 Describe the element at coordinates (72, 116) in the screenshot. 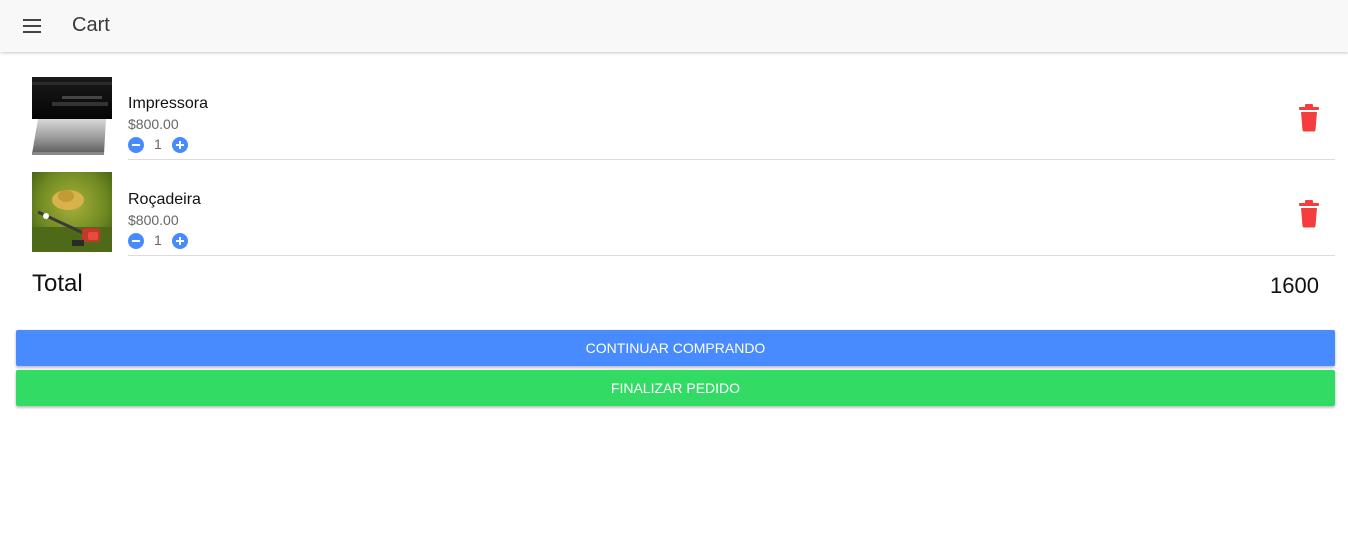

I see `printer-photo` at that location.